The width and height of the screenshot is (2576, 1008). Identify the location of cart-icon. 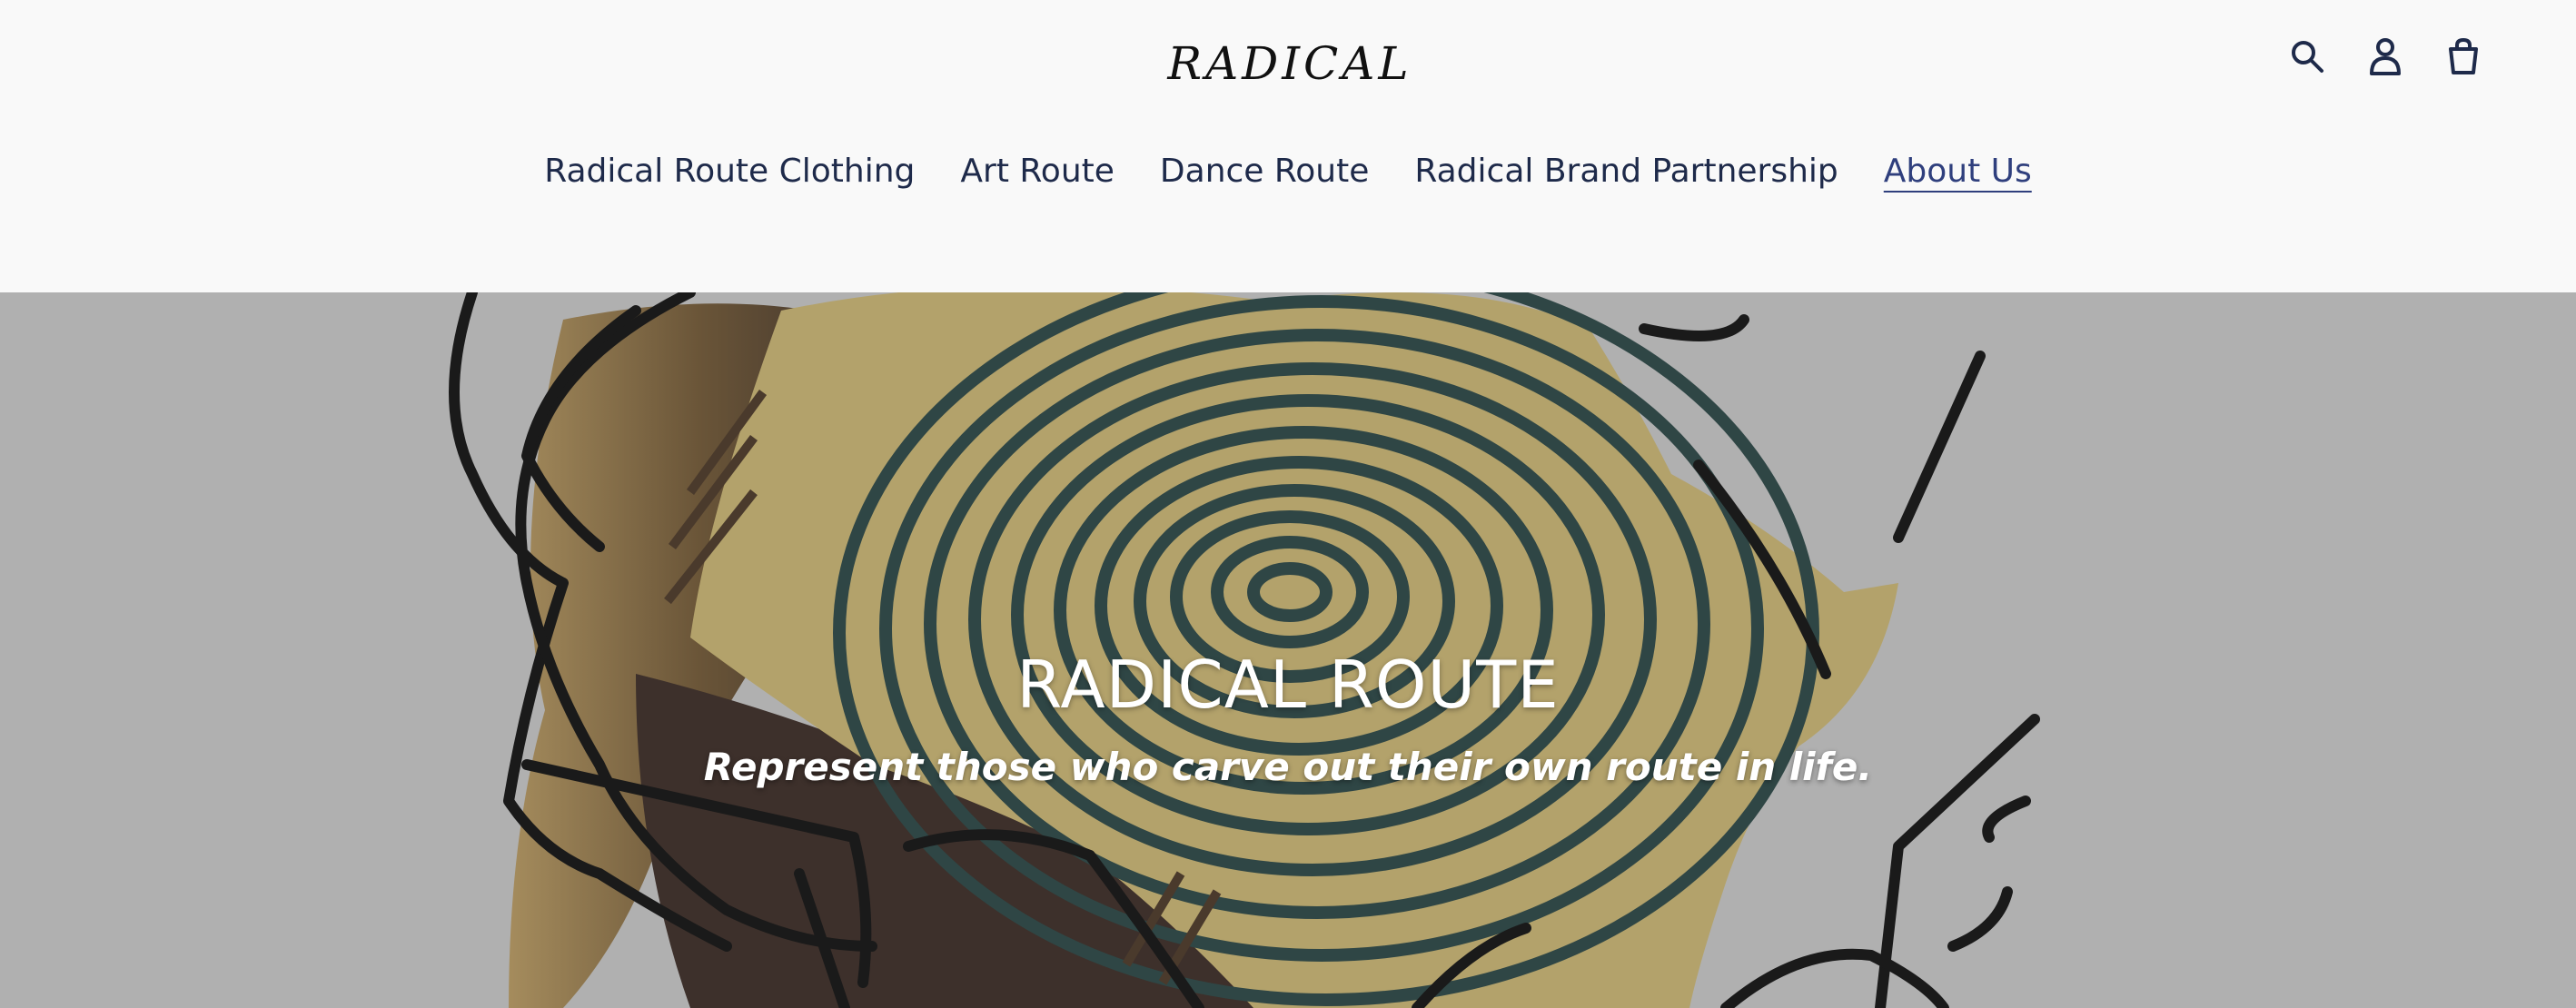
(2463, 57).